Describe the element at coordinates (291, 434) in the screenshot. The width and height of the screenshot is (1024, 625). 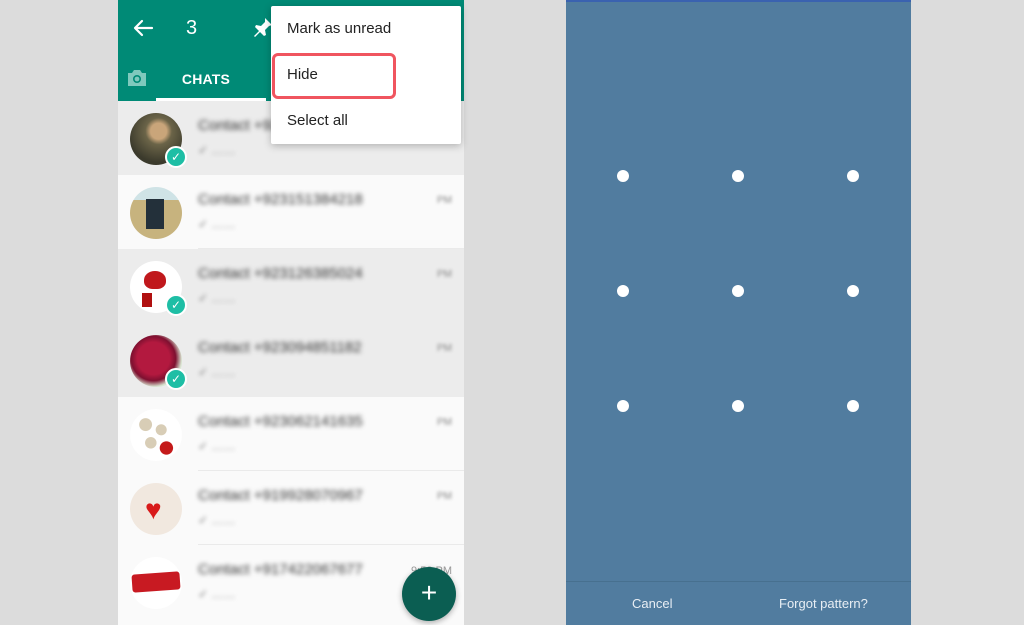
I see `chat-row: Contact +923062141635 ✓ …… PM` at that location.